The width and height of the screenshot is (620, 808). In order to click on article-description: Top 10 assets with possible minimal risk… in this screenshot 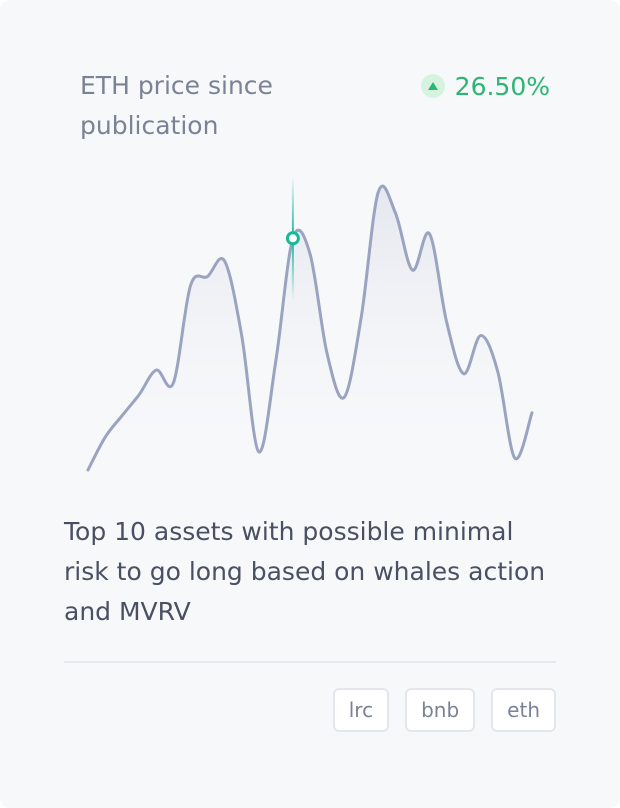, I will do `click(305, 571)`.